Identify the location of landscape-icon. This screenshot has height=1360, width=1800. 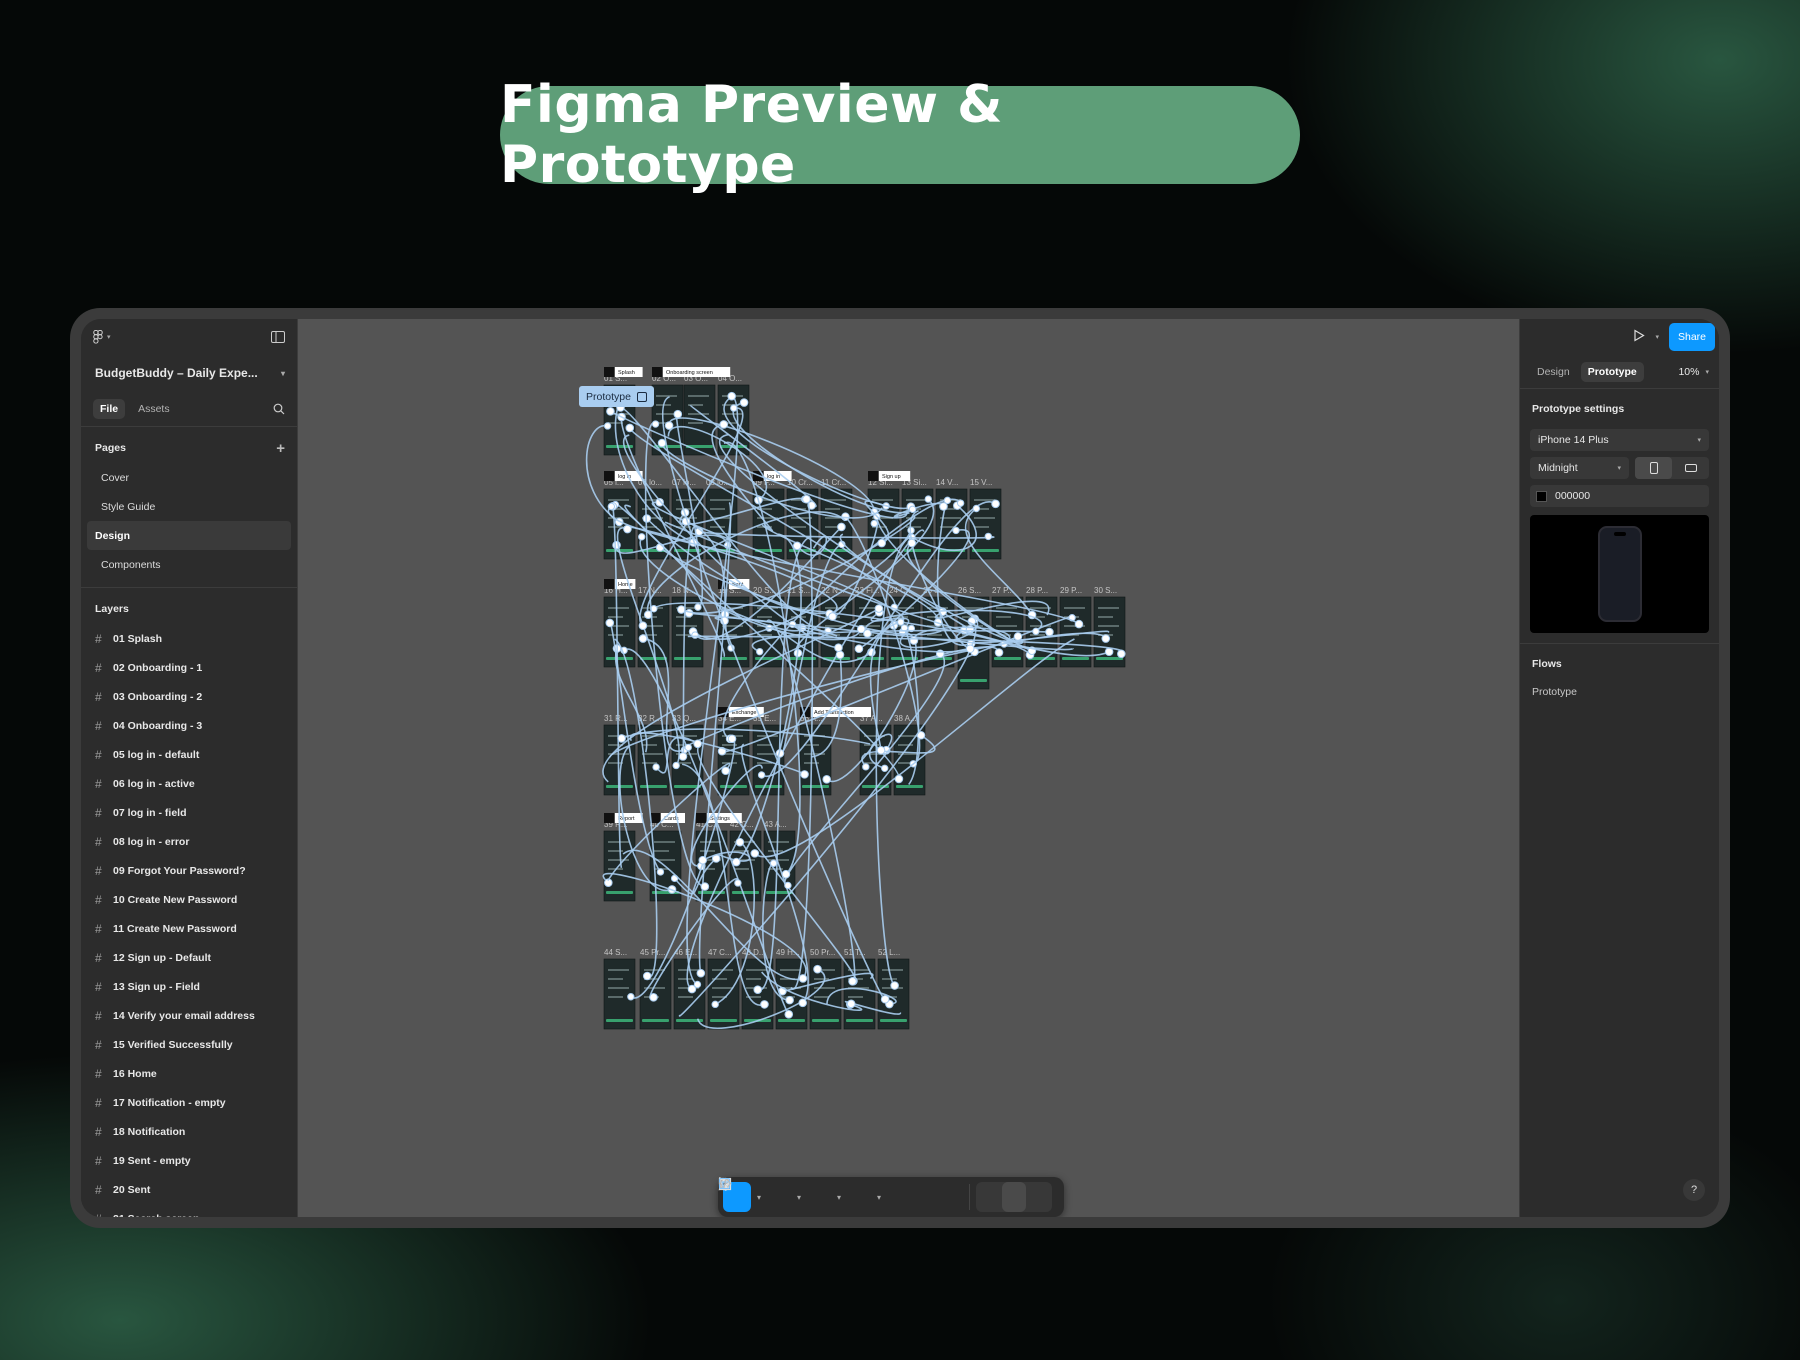
(1690, 468).